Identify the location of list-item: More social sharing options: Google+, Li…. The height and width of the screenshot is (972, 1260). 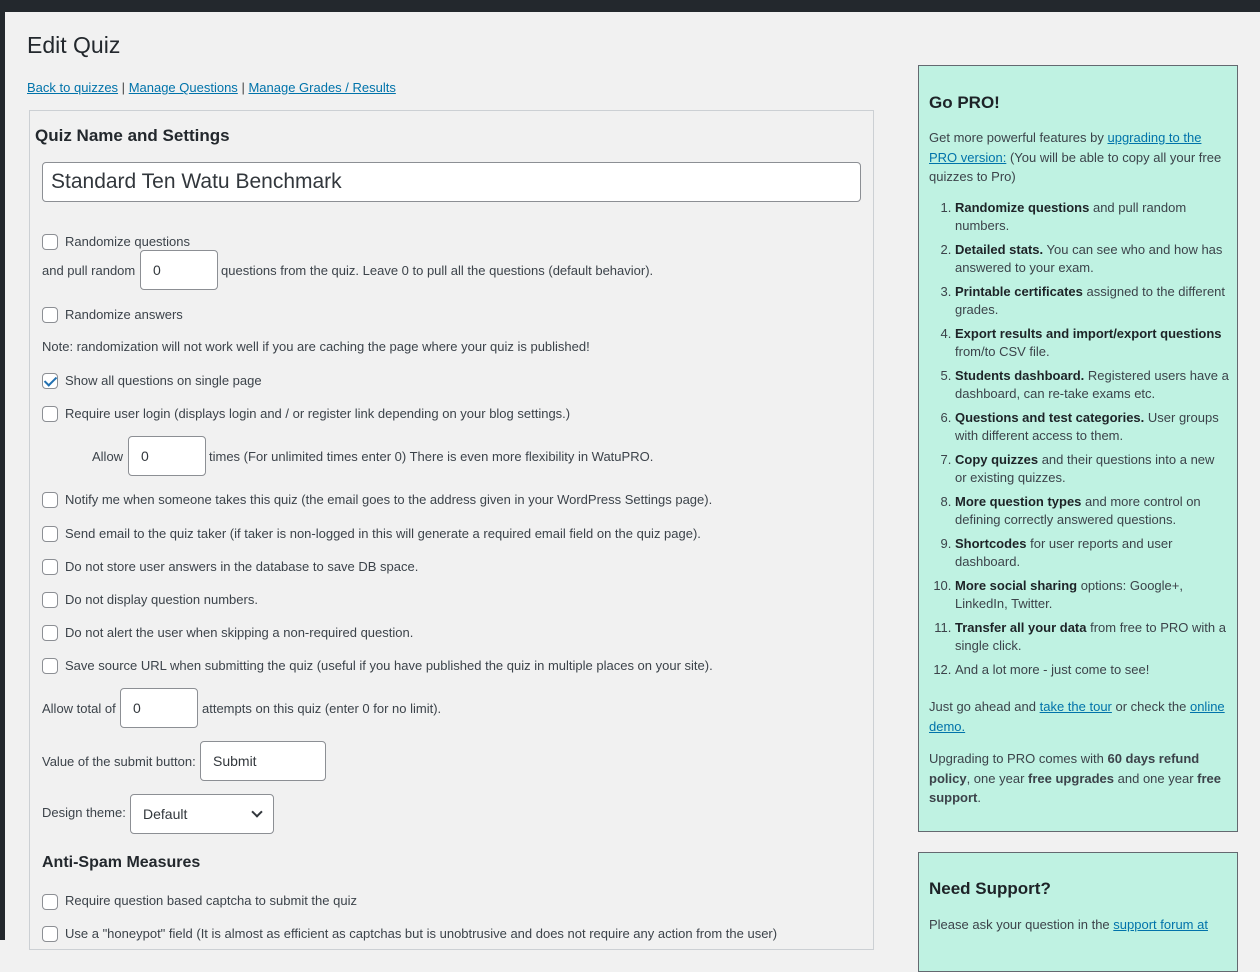
(1092, 595).